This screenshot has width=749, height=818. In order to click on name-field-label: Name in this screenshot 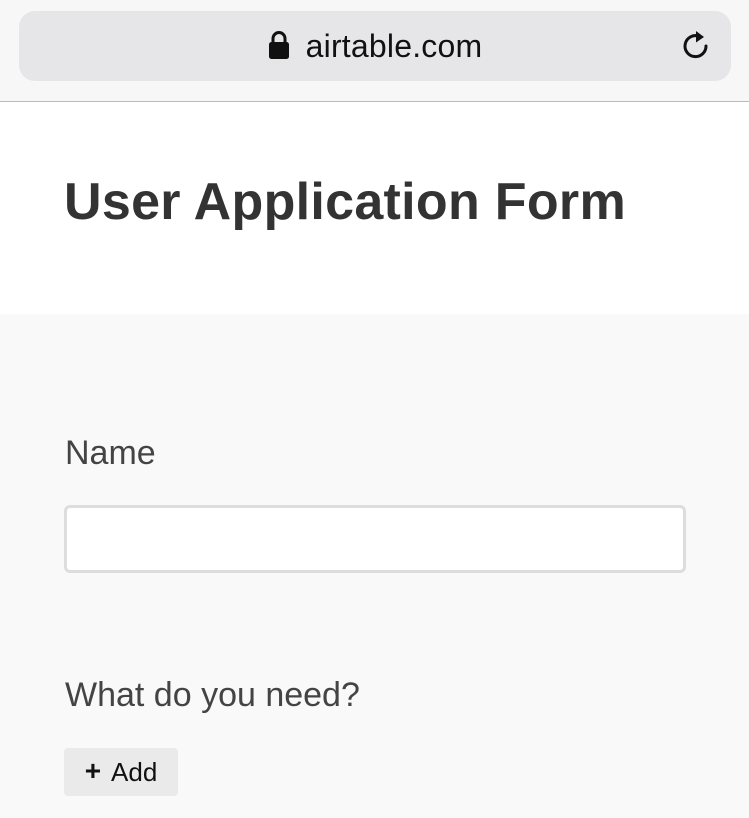, I will do `click(110, 453)`.